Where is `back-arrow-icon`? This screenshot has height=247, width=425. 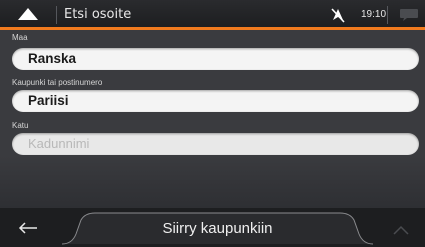
back-arrow-icon is located at coordinates (27, 228).